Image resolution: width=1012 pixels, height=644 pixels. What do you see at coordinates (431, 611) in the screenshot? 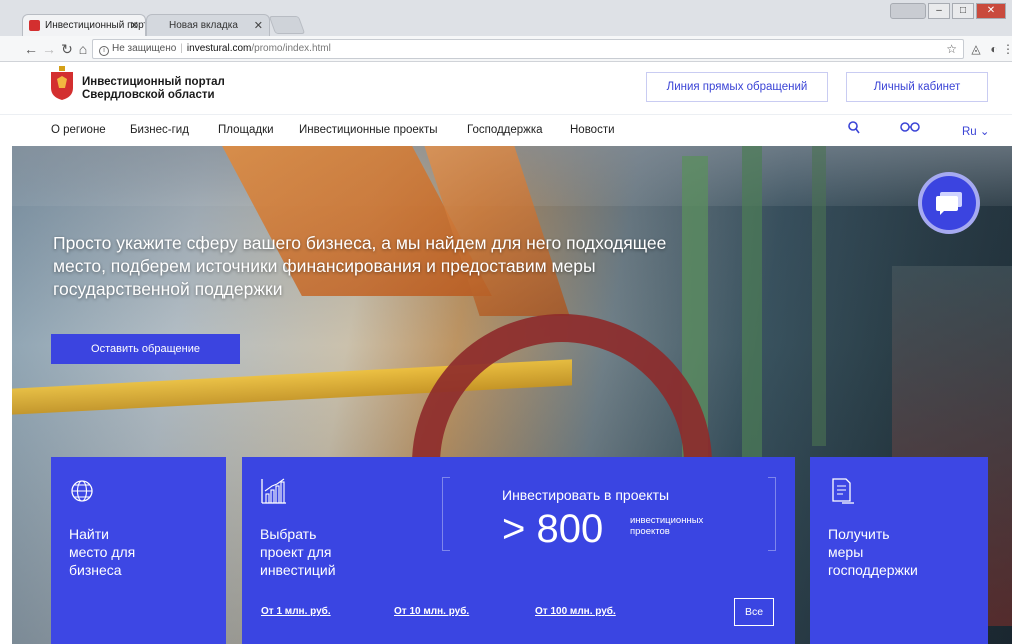
I see `range-link-10m: От 10 млн. руб.` at bounding box center [431, 611].